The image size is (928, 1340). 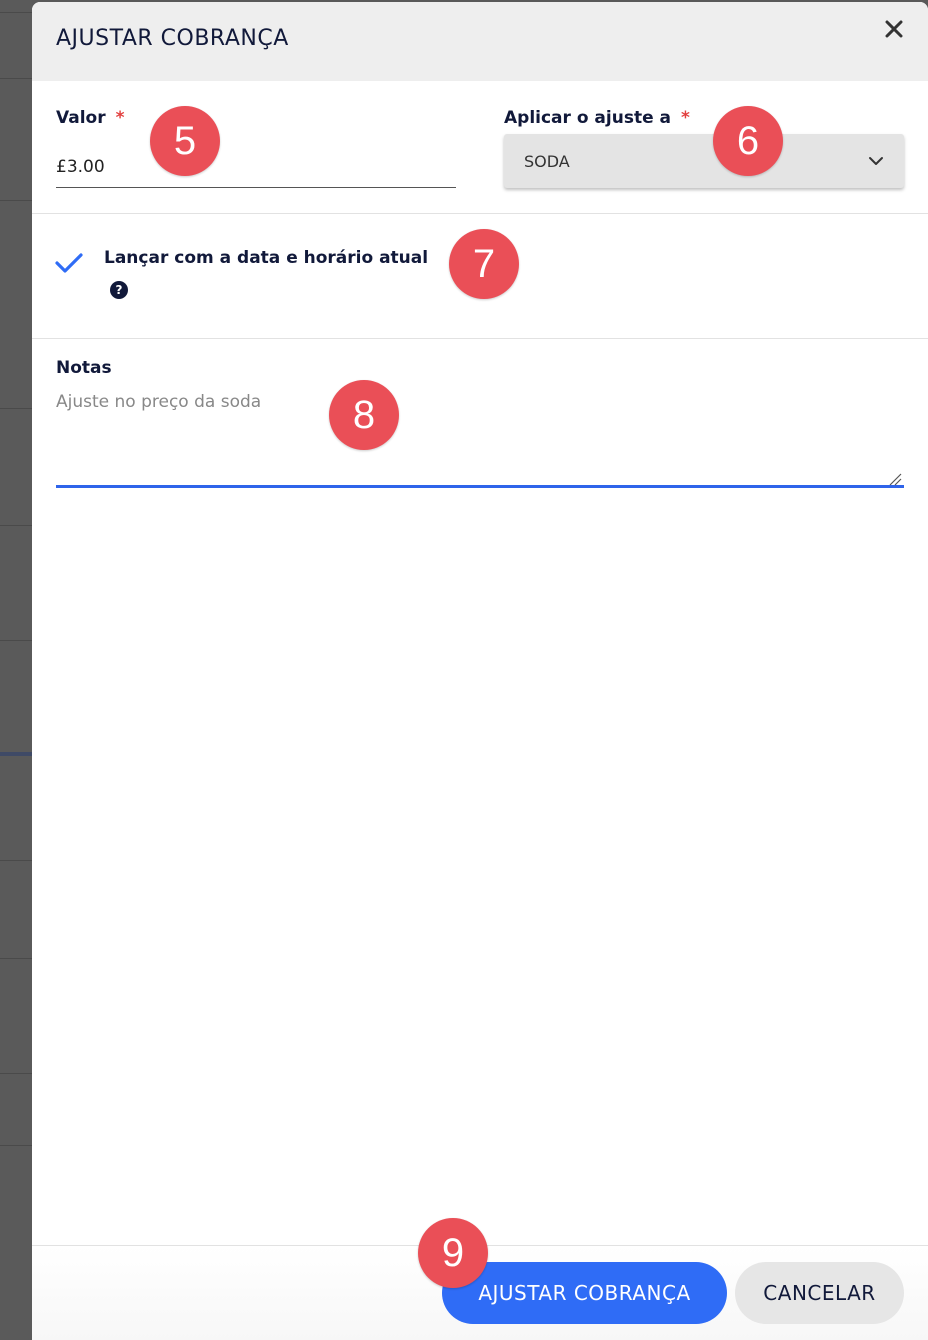 I want to click on valor-input, so click(x=256, y=165).